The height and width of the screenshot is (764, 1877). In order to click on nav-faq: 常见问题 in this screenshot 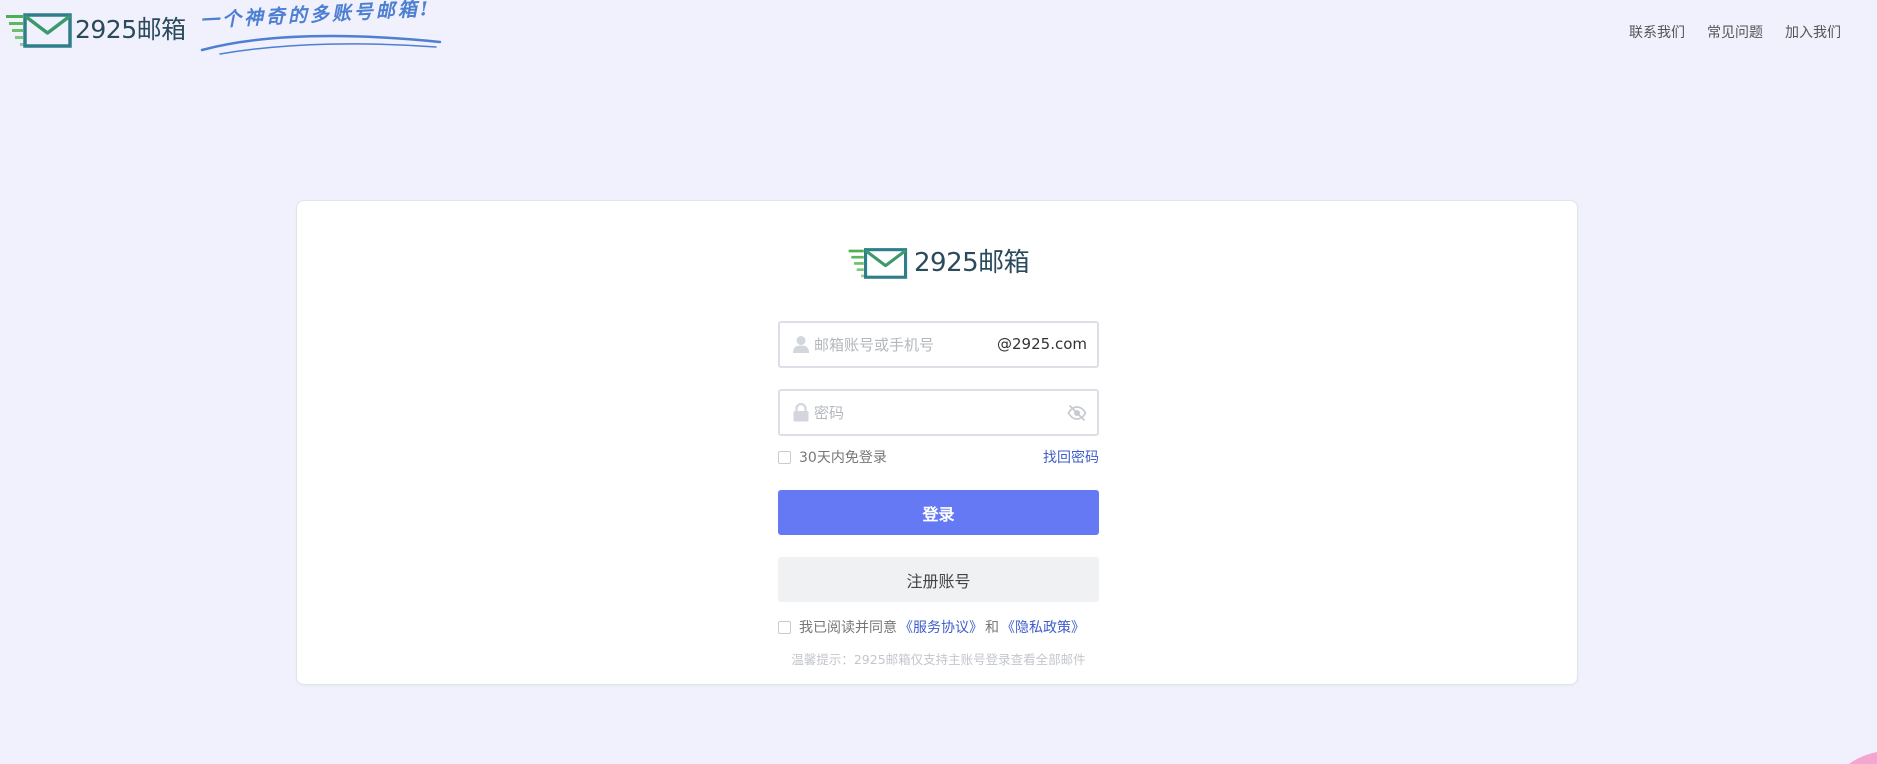, I will do `click(1735, 32)`.